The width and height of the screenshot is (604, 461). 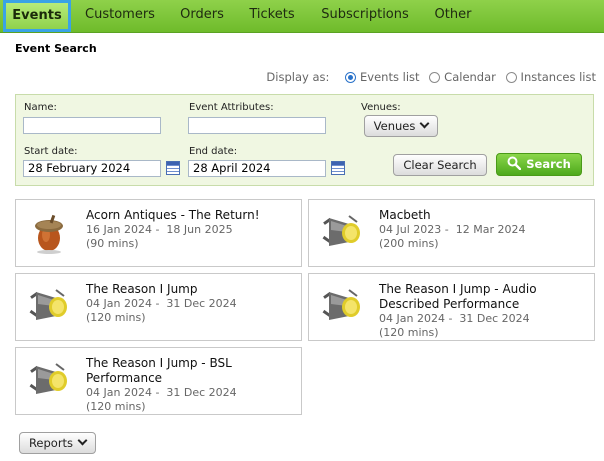 I want to click on tab-customers: Customers, so click(x=120, y=15).